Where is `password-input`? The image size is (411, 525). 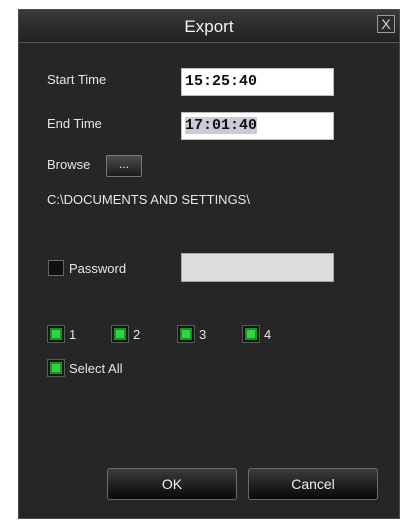 password-input is located at coordinates (257, 267).